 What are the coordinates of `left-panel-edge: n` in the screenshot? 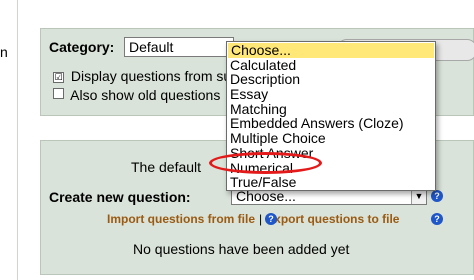 It's located at (9, 140).